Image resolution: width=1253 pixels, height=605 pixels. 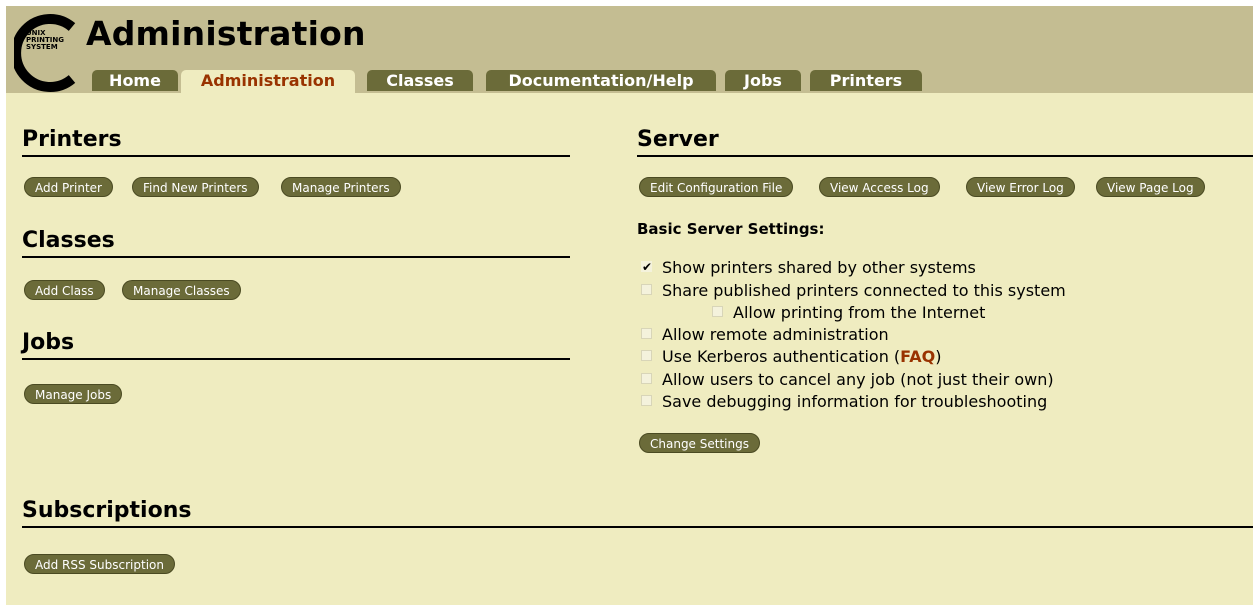 What do you see at coordinates (268, 81) in the screenshot?
I see `tab-administration: Administration` at bounding box center [268, 81].